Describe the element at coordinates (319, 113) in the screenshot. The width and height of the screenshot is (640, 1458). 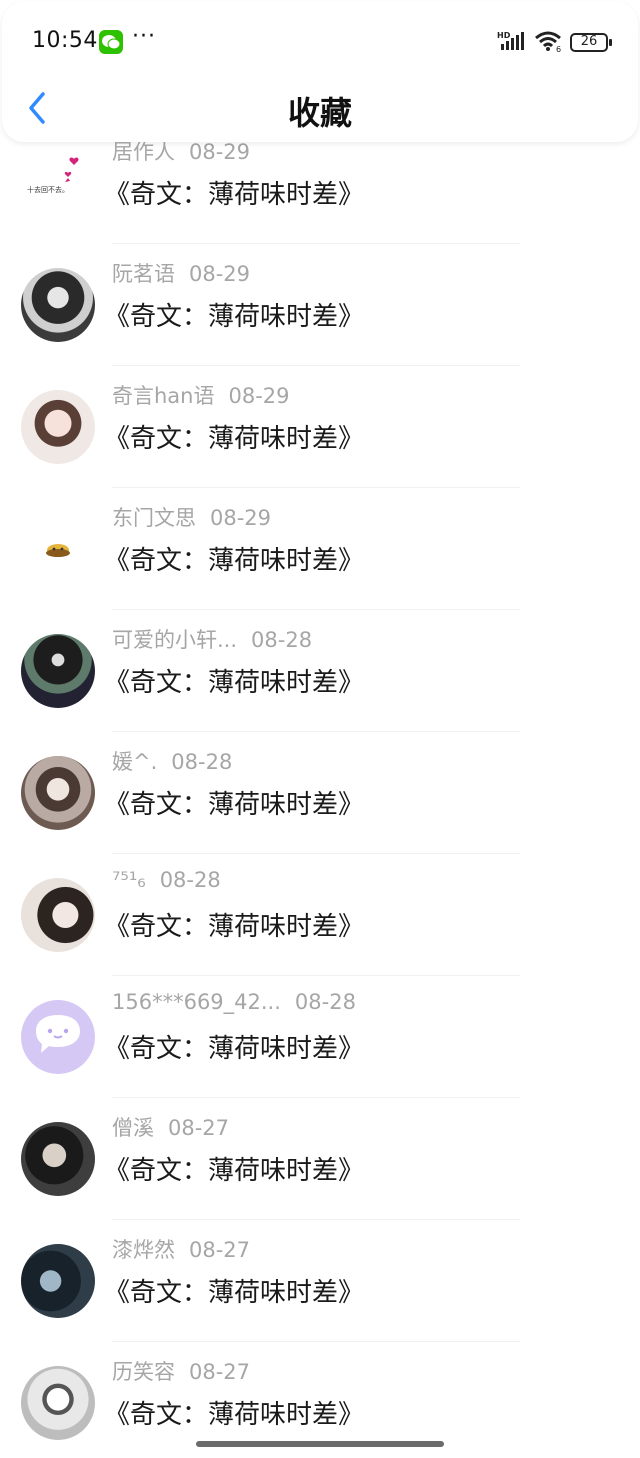
I see `page-title: 收藏` at that location.